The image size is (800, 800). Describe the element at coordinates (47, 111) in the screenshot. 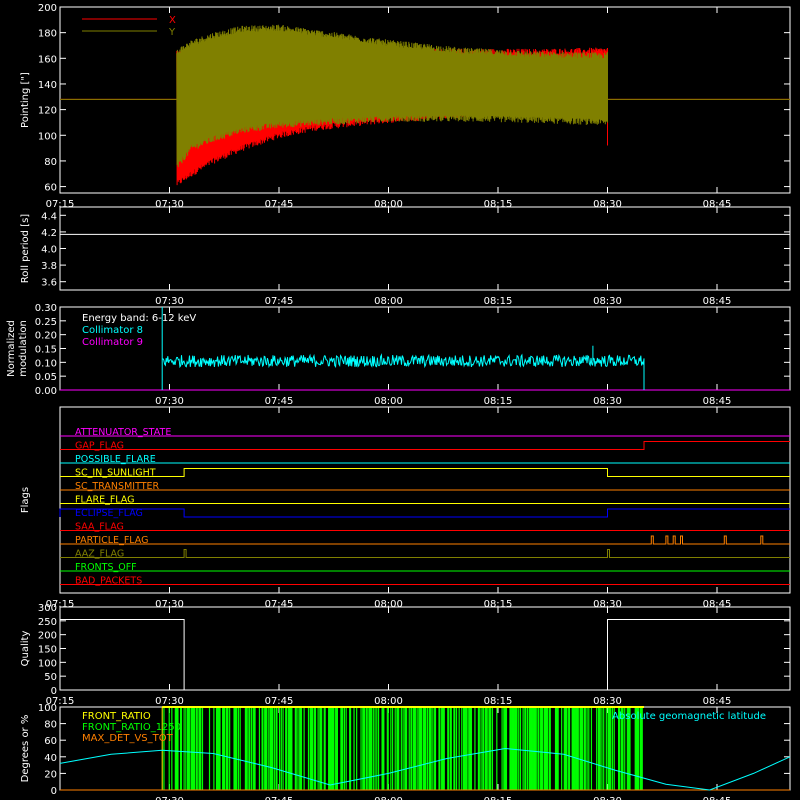

I see `y-tick-label: 120` at that location.